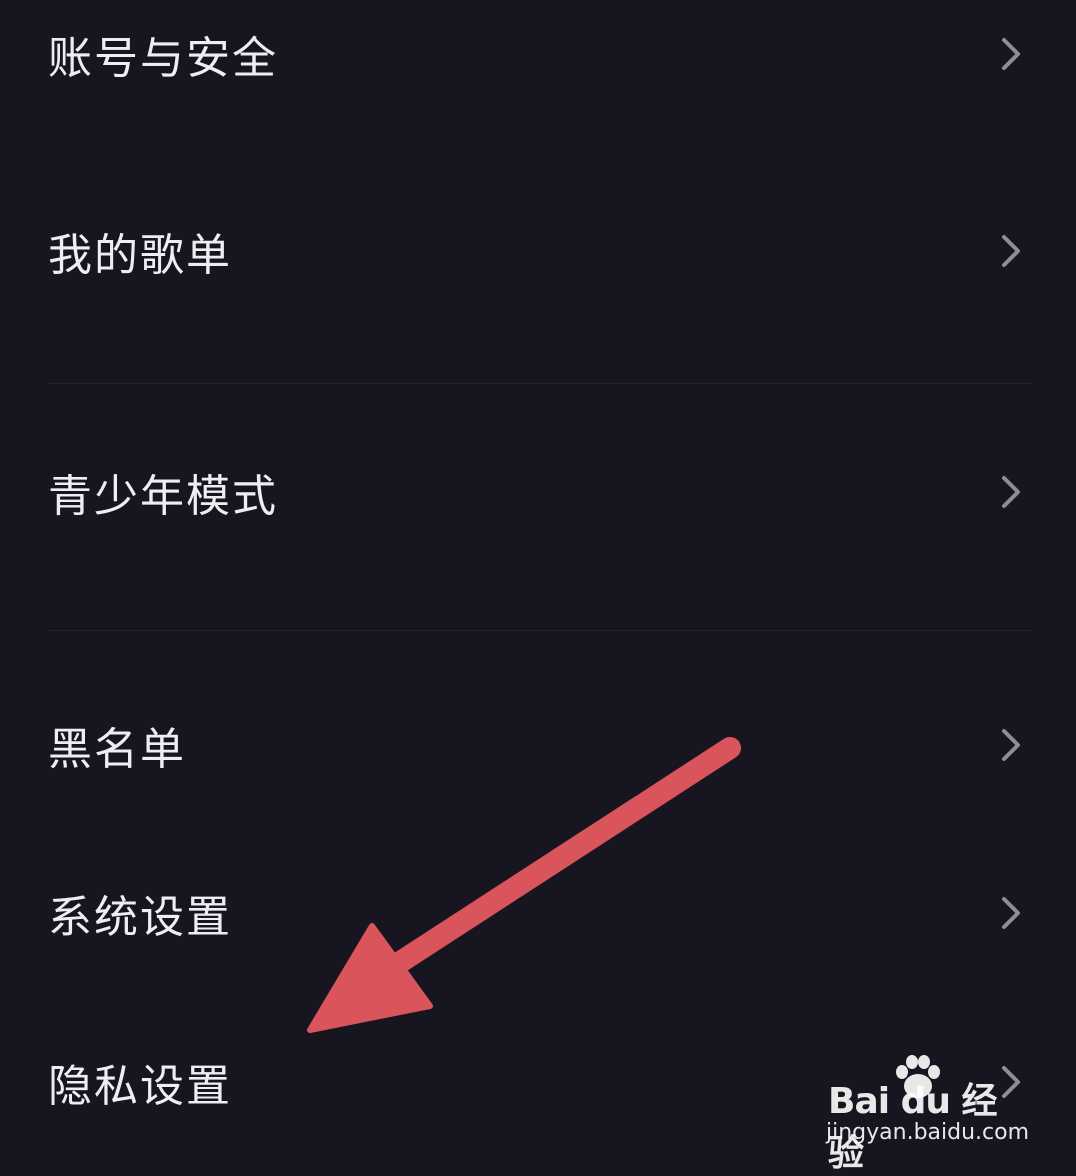 The image size is (1076, 1176). Describe the element at coordinates (538, 251) in the screenshot. I see `menu-item-my-playlists: 我的歌单` at that location.